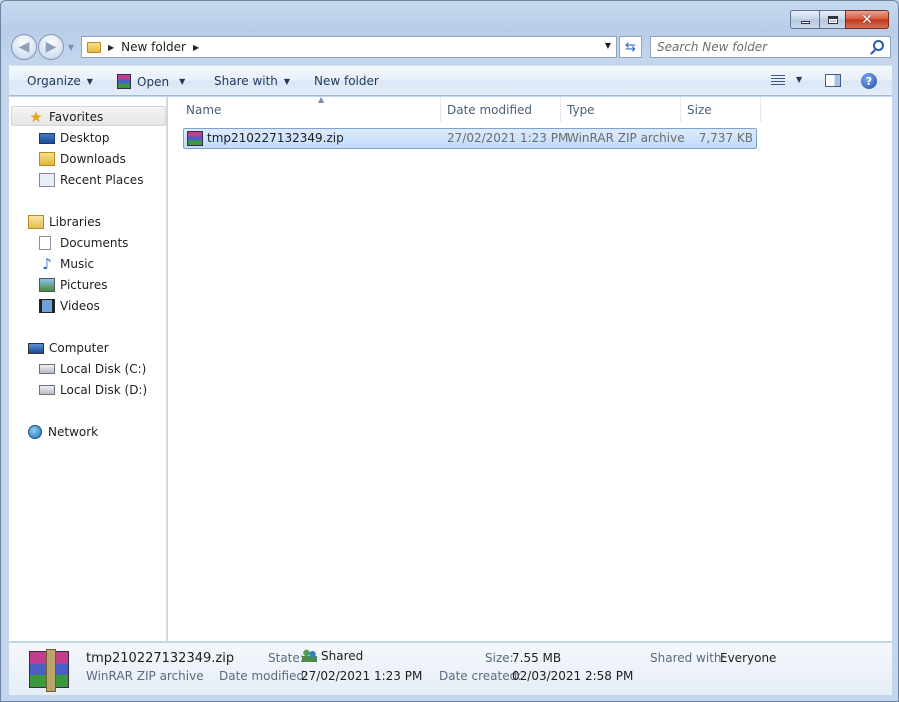 The height and width of the screenshot is (702, 899). I want to click on sidebar-label: Network, so click(73, 432).